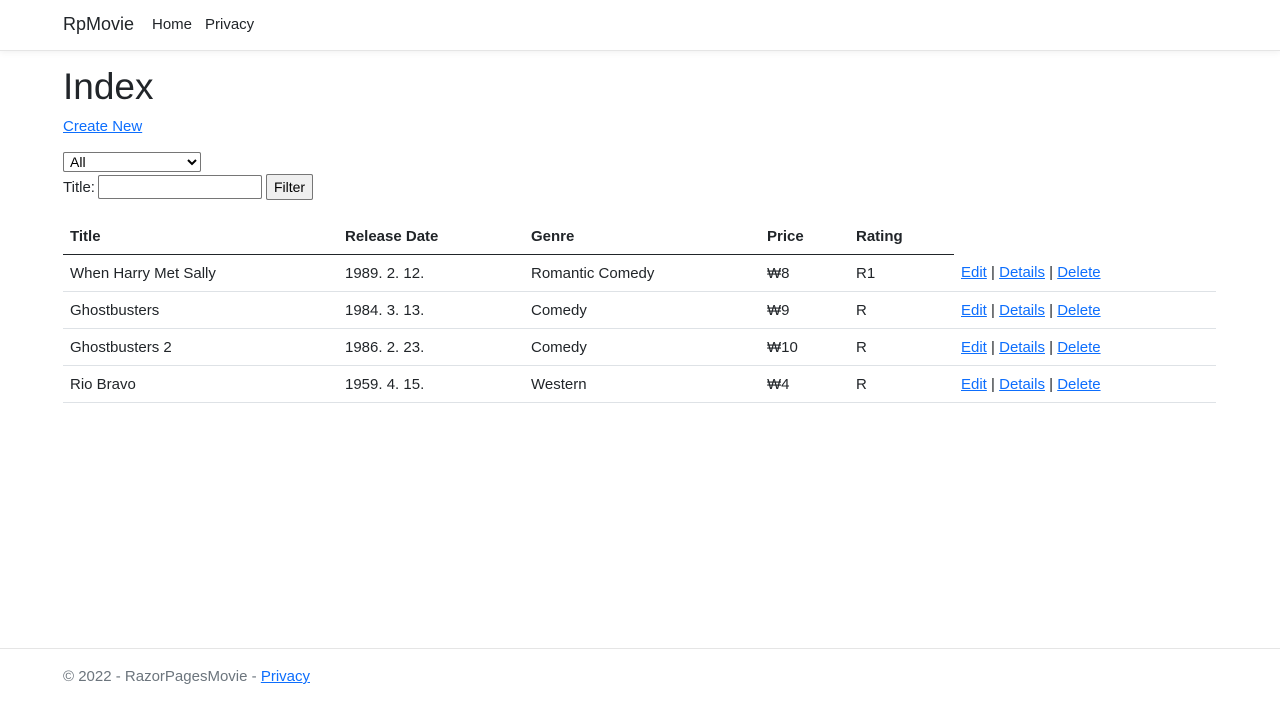 The height and width of the screenshot is (703, 1280). I want to click on cell-release-date: 1984. 3. 13., so click(431, 310).